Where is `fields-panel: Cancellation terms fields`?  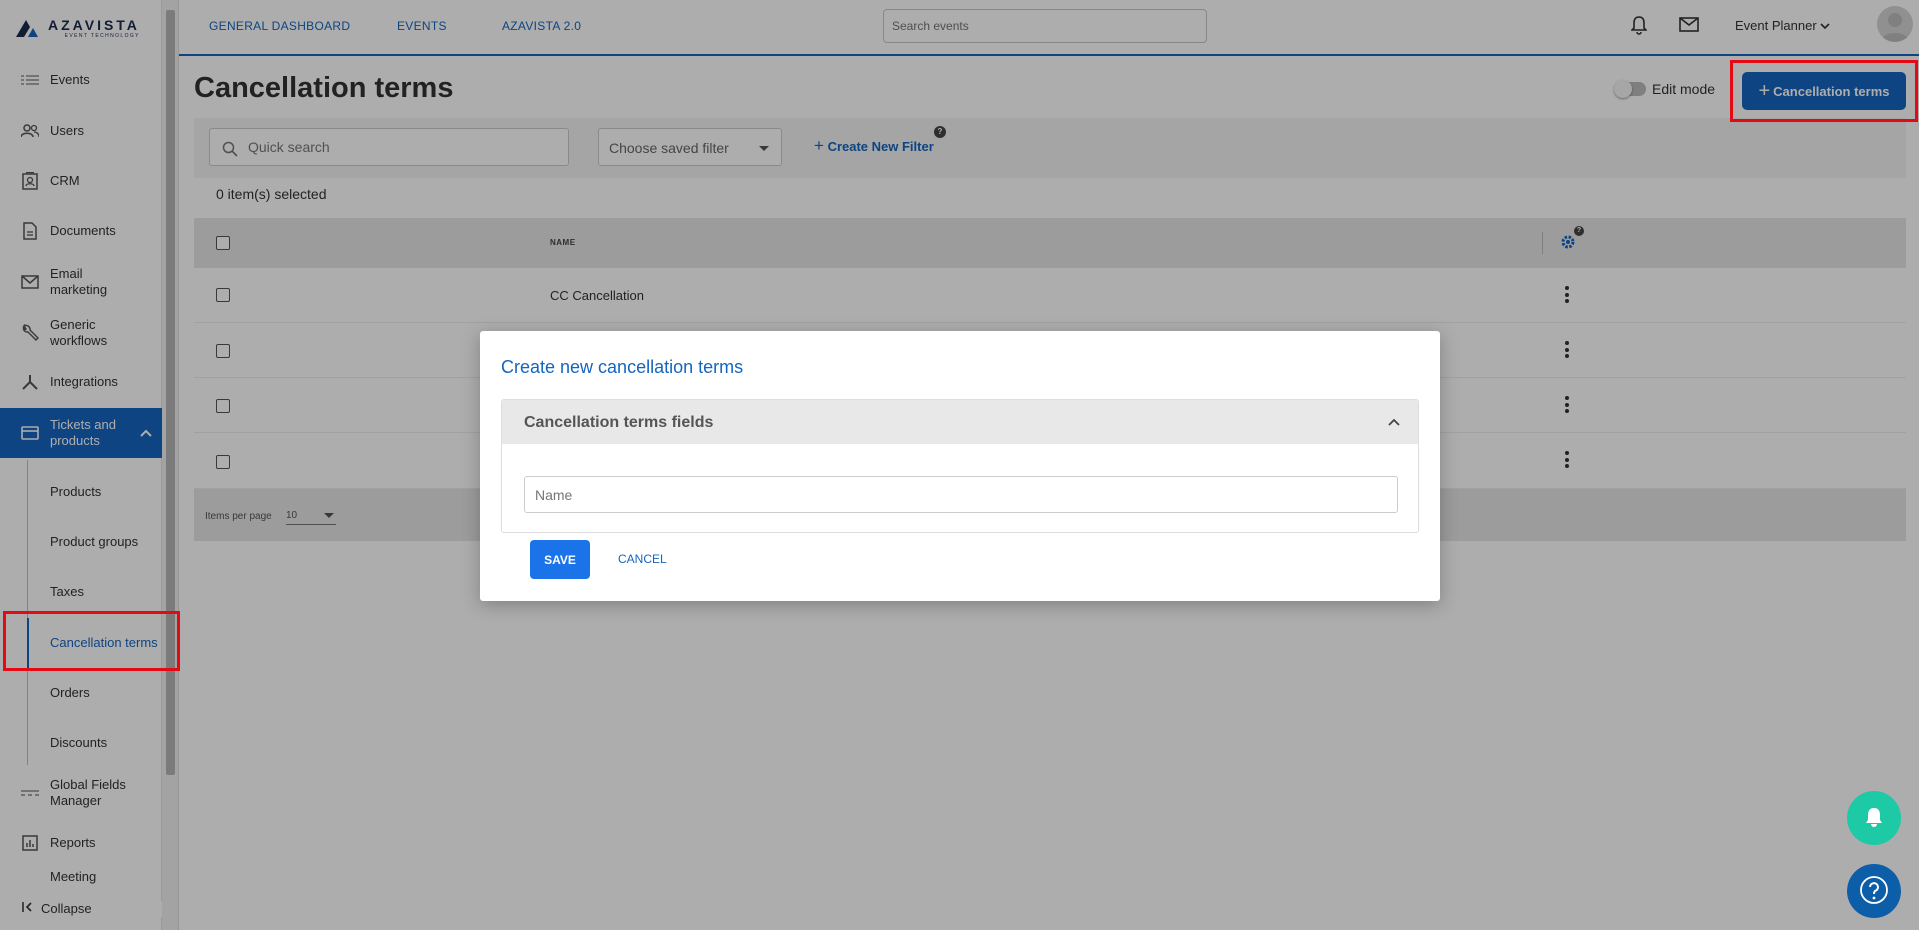 fields-panel: Cancellation terms fields is located at coordinates (960, 466).